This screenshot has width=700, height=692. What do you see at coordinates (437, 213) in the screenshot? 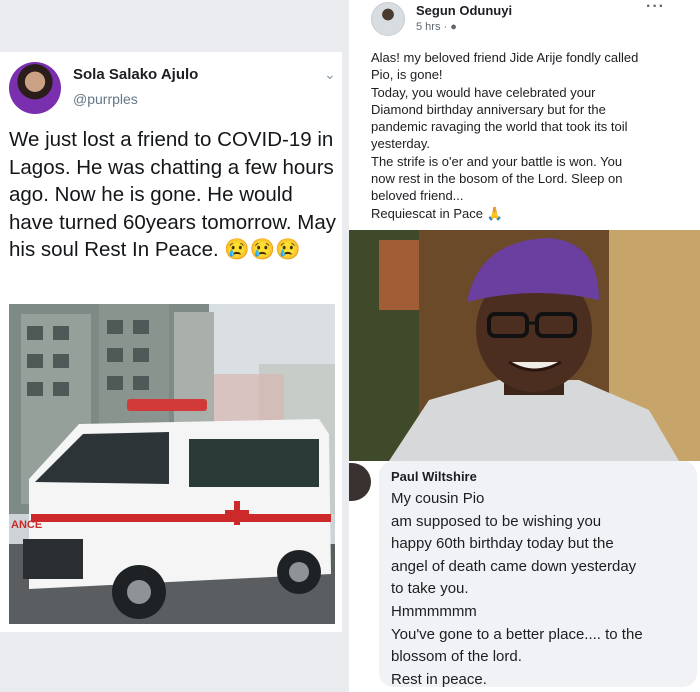
I see `post-line: Requiescat in Pace 🙏` at bounding box center [437, 213].